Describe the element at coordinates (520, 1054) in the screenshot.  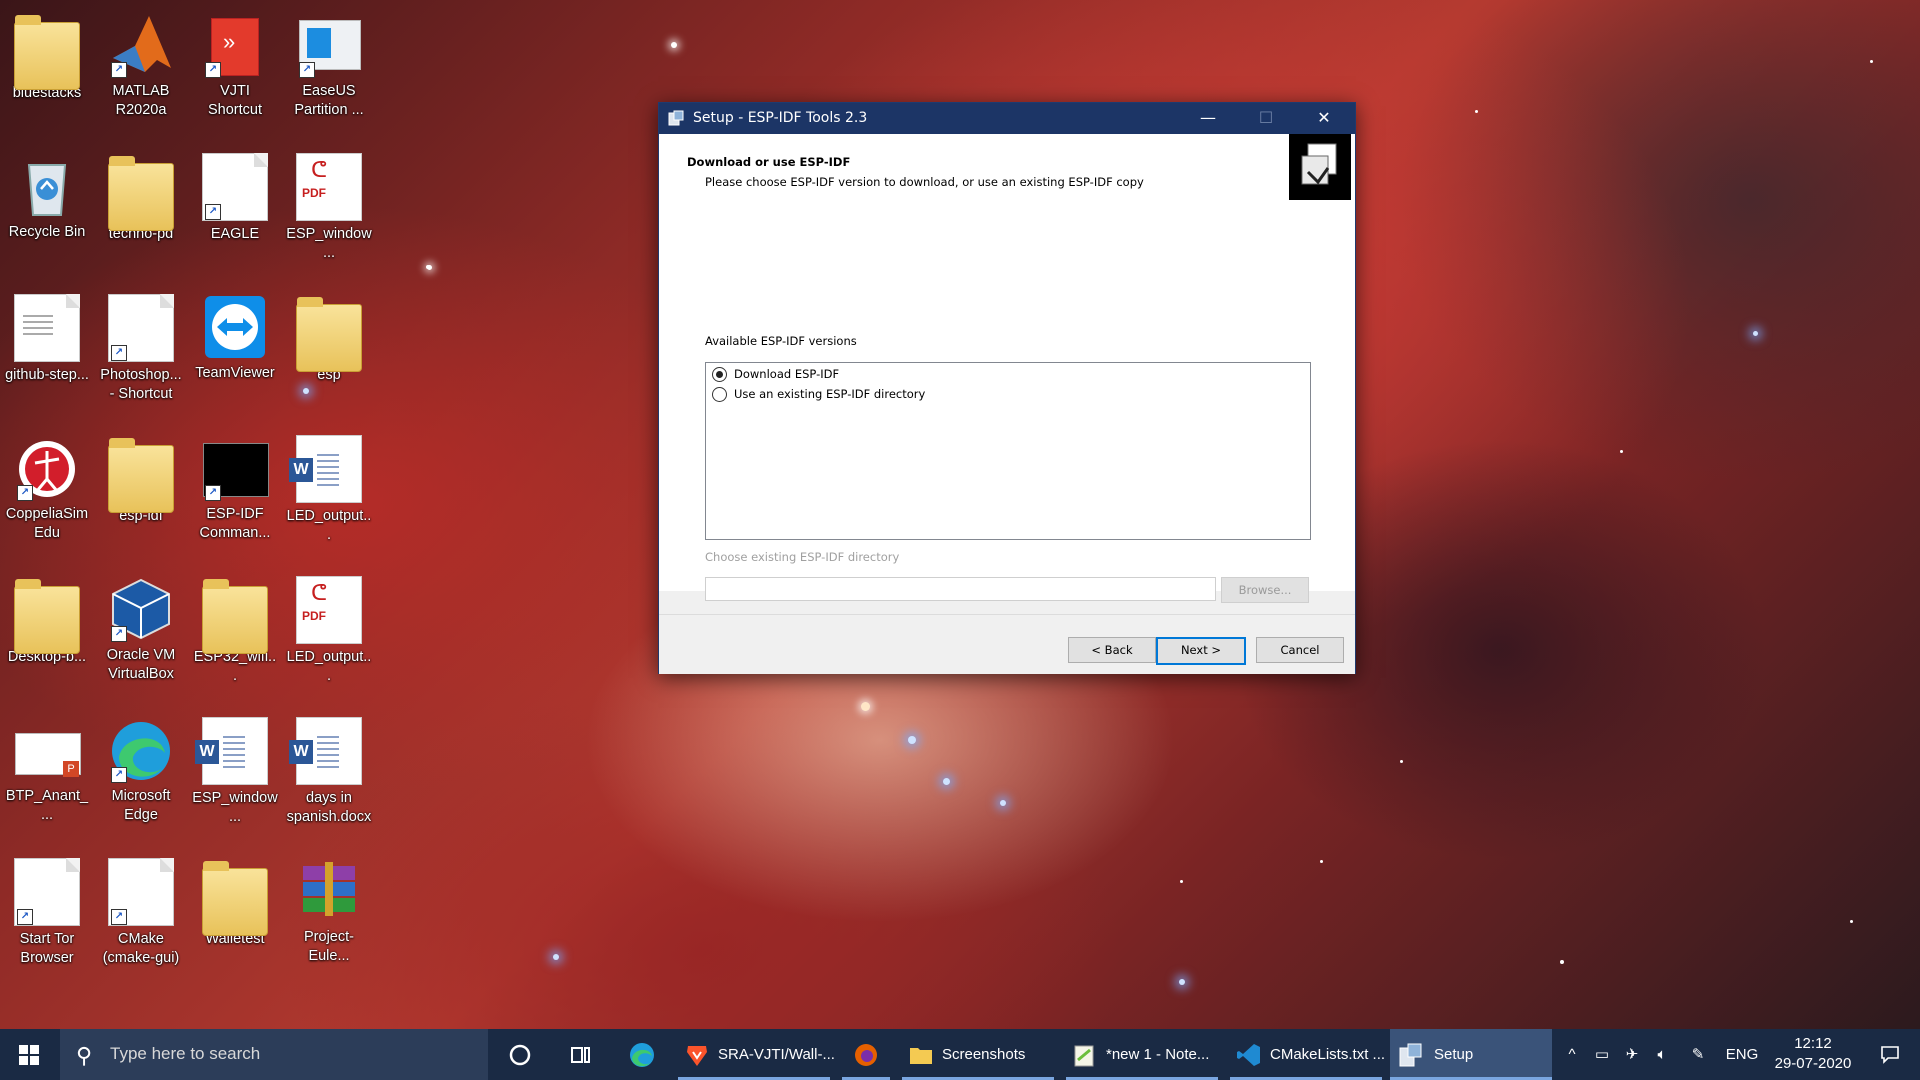
I see `cortana-button` at that location.